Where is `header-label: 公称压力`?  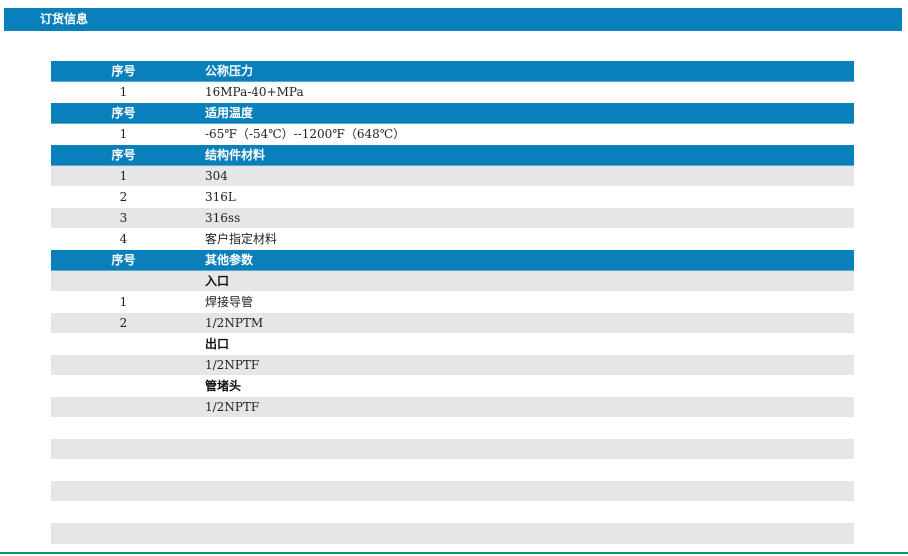
header-label: 公称压力 is located at coordinates (525, 71).